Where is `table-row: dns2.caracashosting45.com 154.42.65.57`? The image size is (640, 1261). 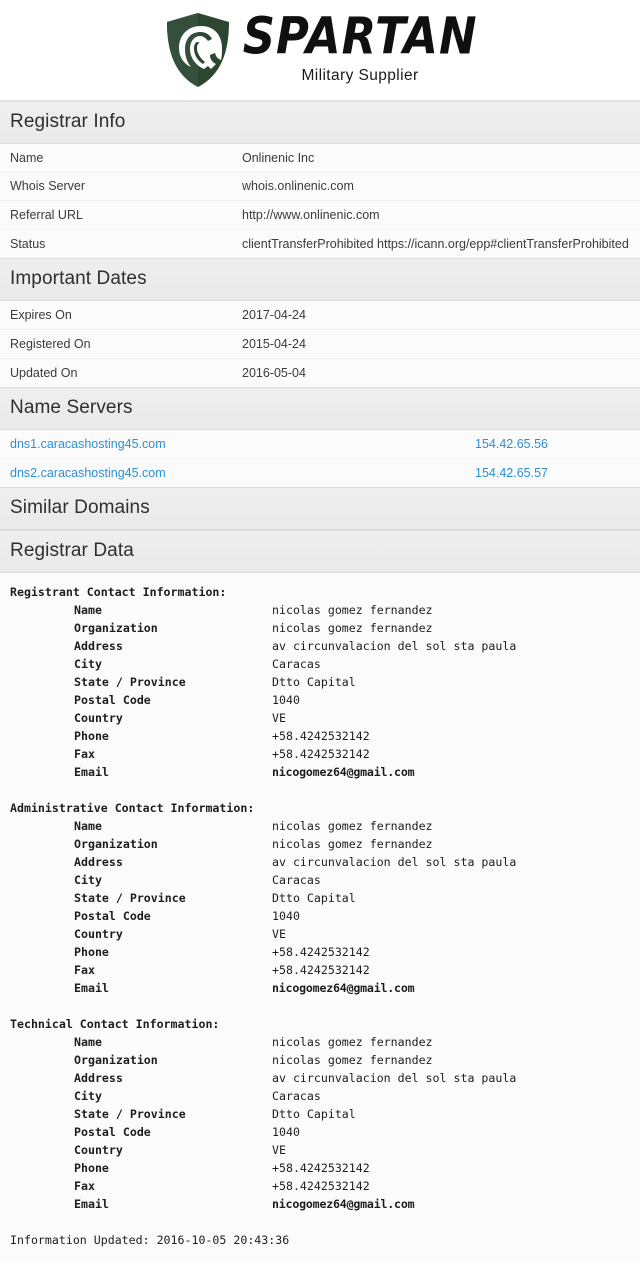
table-row: dns2.caracashosting45.com 154.42.65.57 is located at coordinates (320, 473).